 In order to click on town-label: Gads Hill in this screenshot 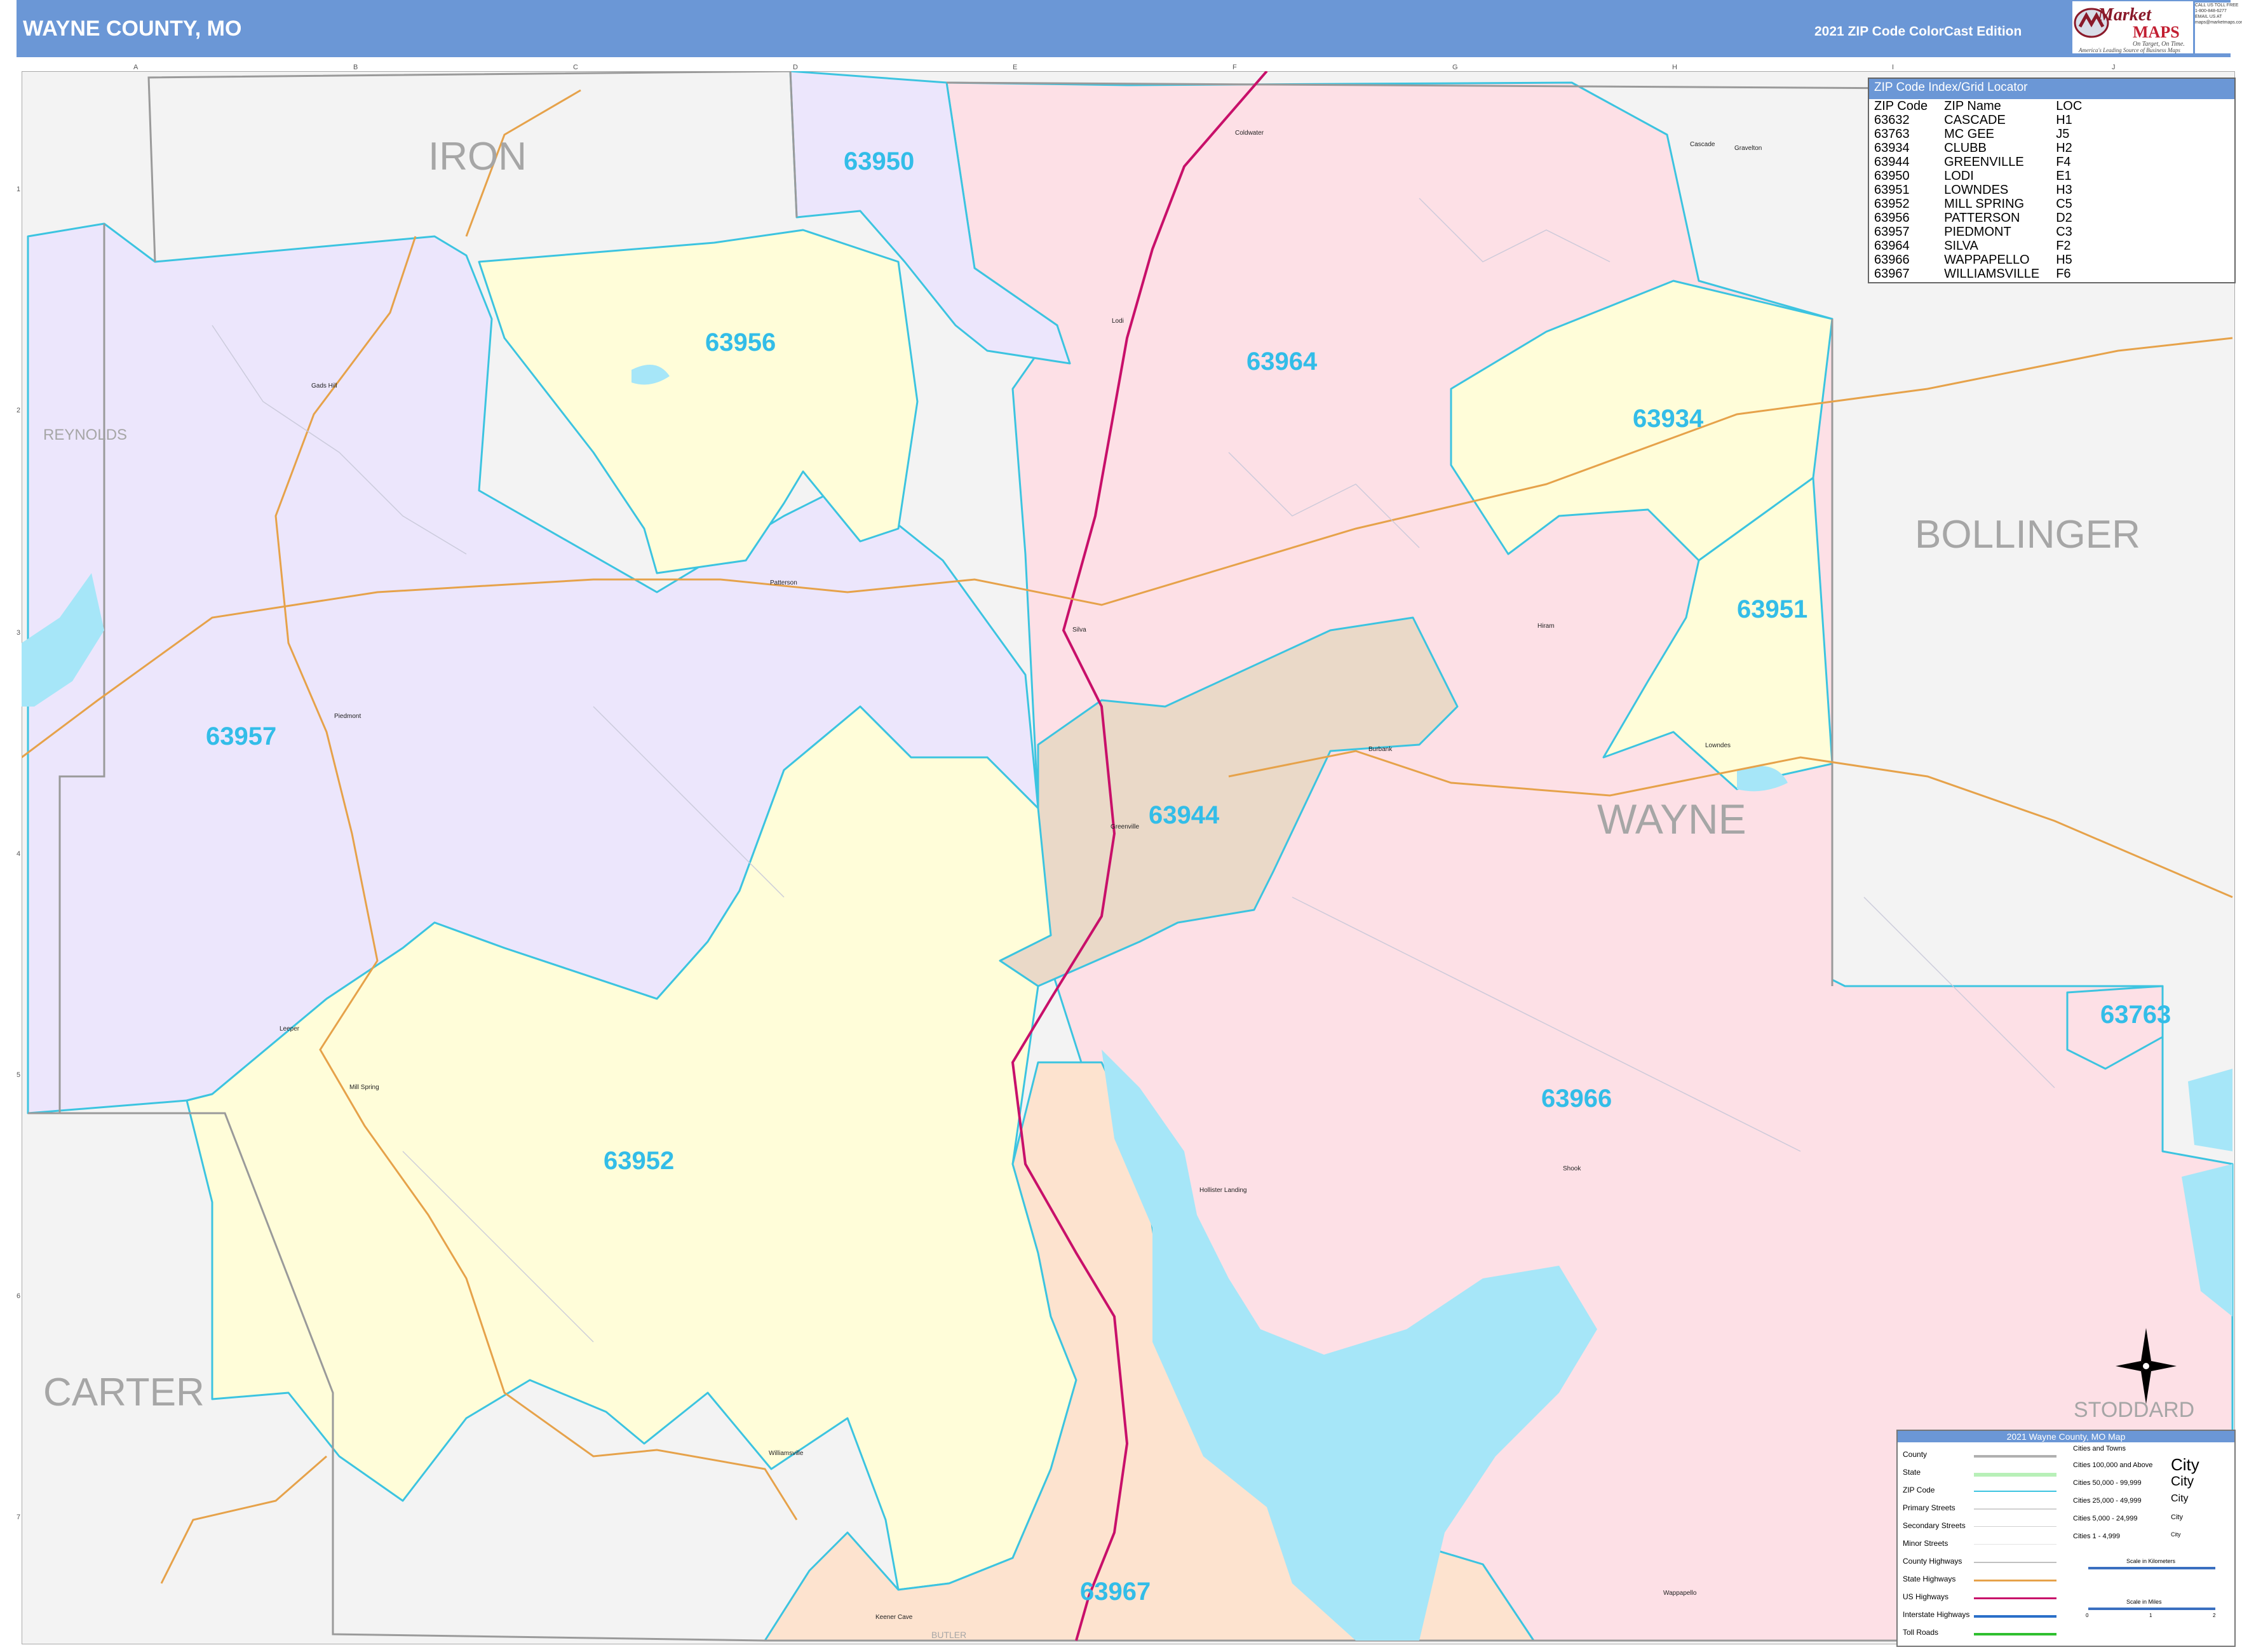, I will do `click(324, 386)`.